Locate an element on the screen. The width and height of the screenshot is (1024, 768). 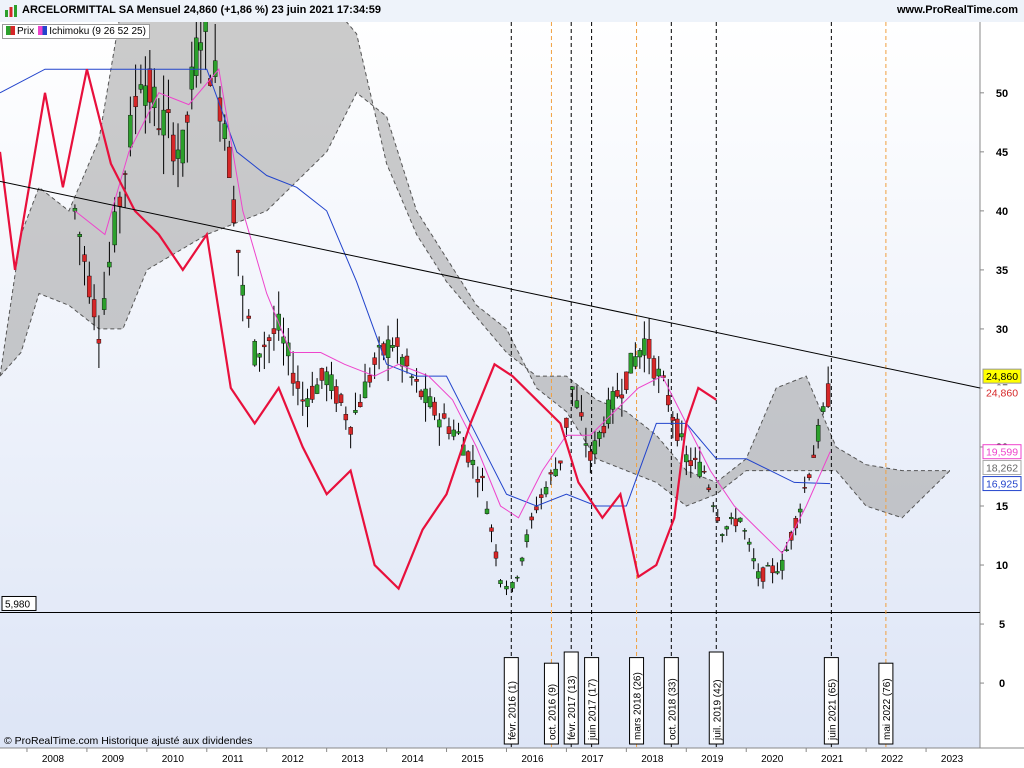
x-tick-label: 2018 is located at coordinates (652, 759).